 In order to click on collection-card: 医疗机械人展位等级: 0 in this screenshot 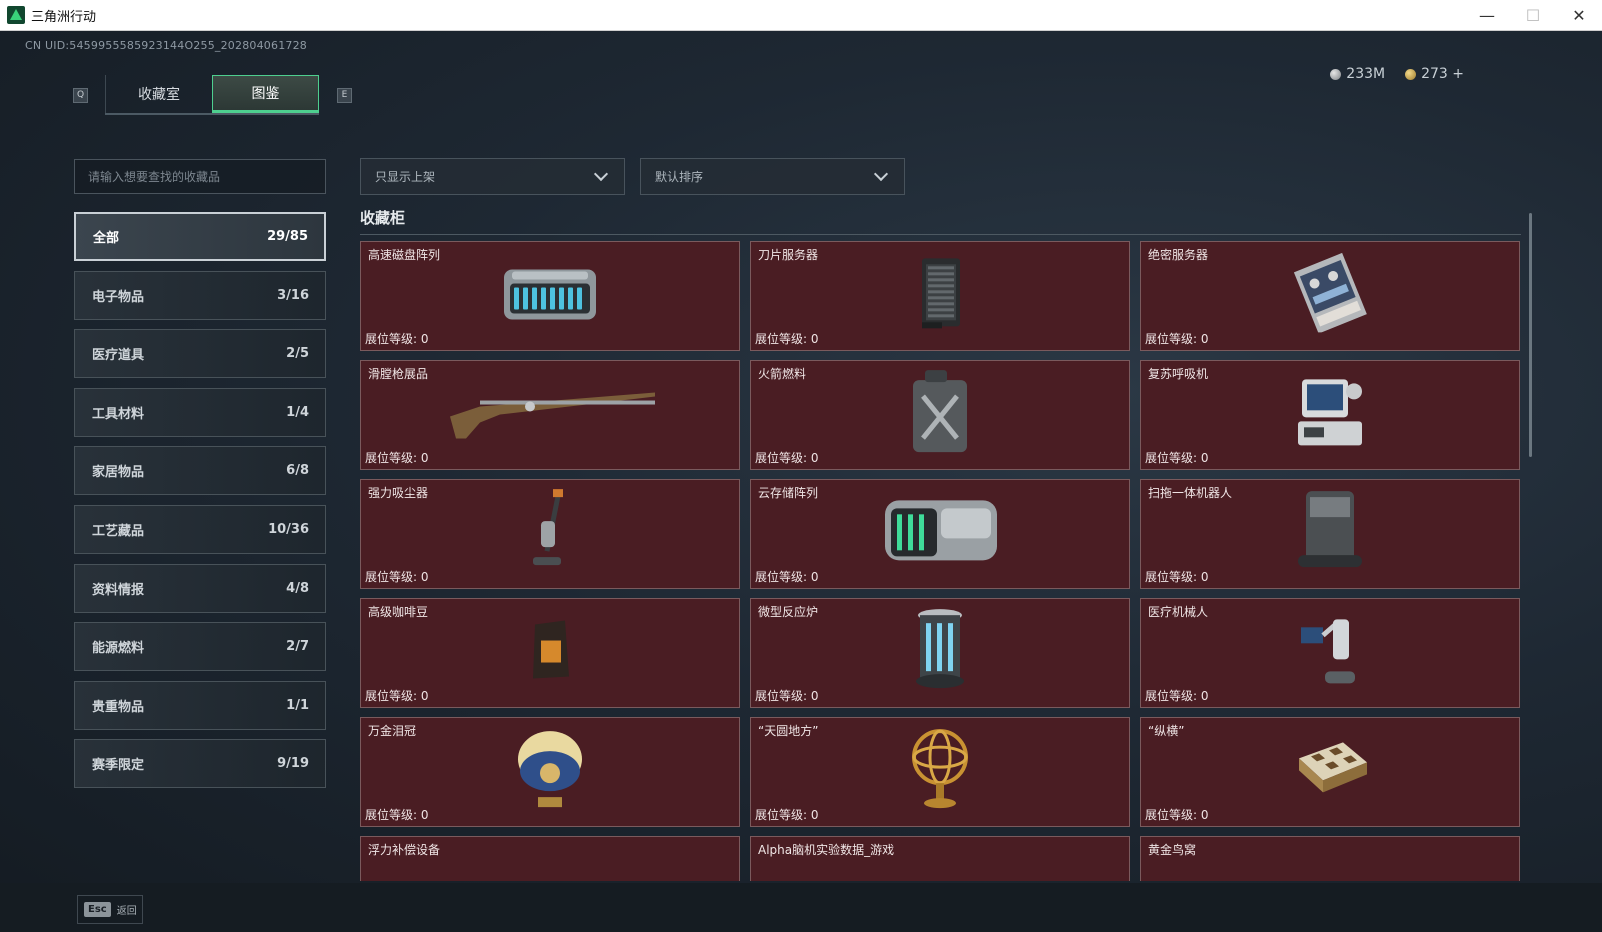, I will do `click(1330, 653)`.